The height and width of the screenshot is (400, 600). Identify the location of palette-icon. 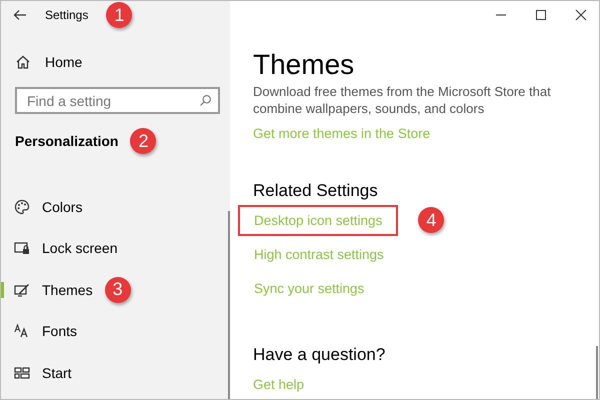
(22, 206).